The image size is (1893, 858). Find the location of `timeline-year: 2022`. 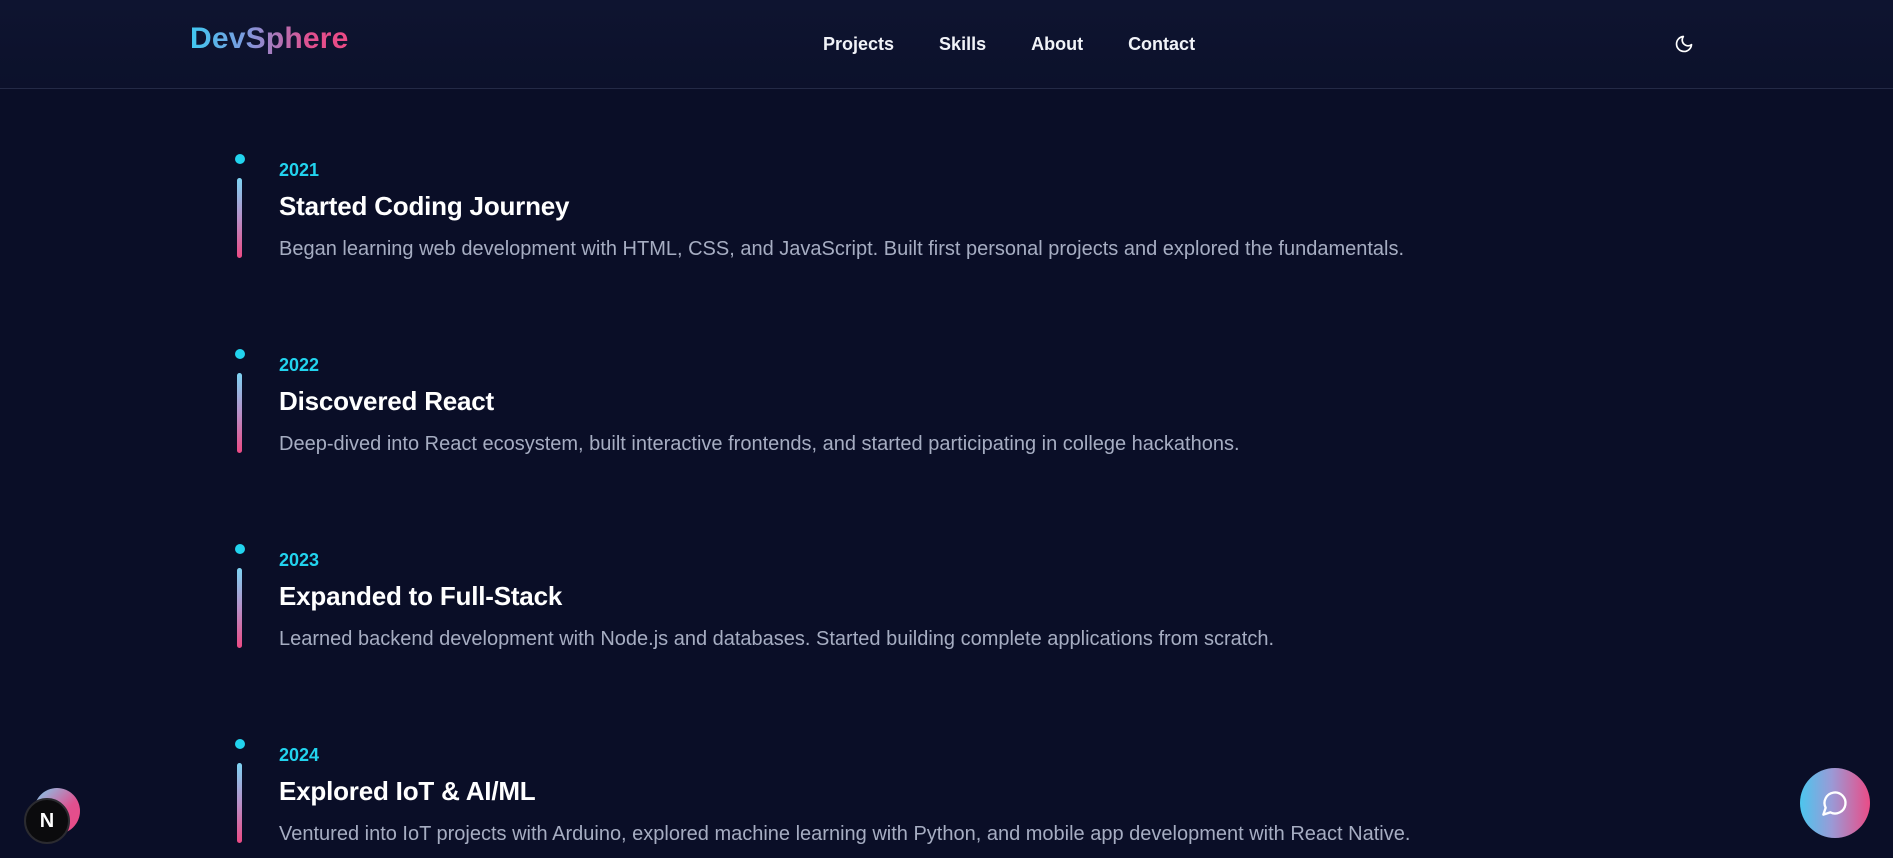

timeline-year: 2022 is located at coordinates (299, 365).